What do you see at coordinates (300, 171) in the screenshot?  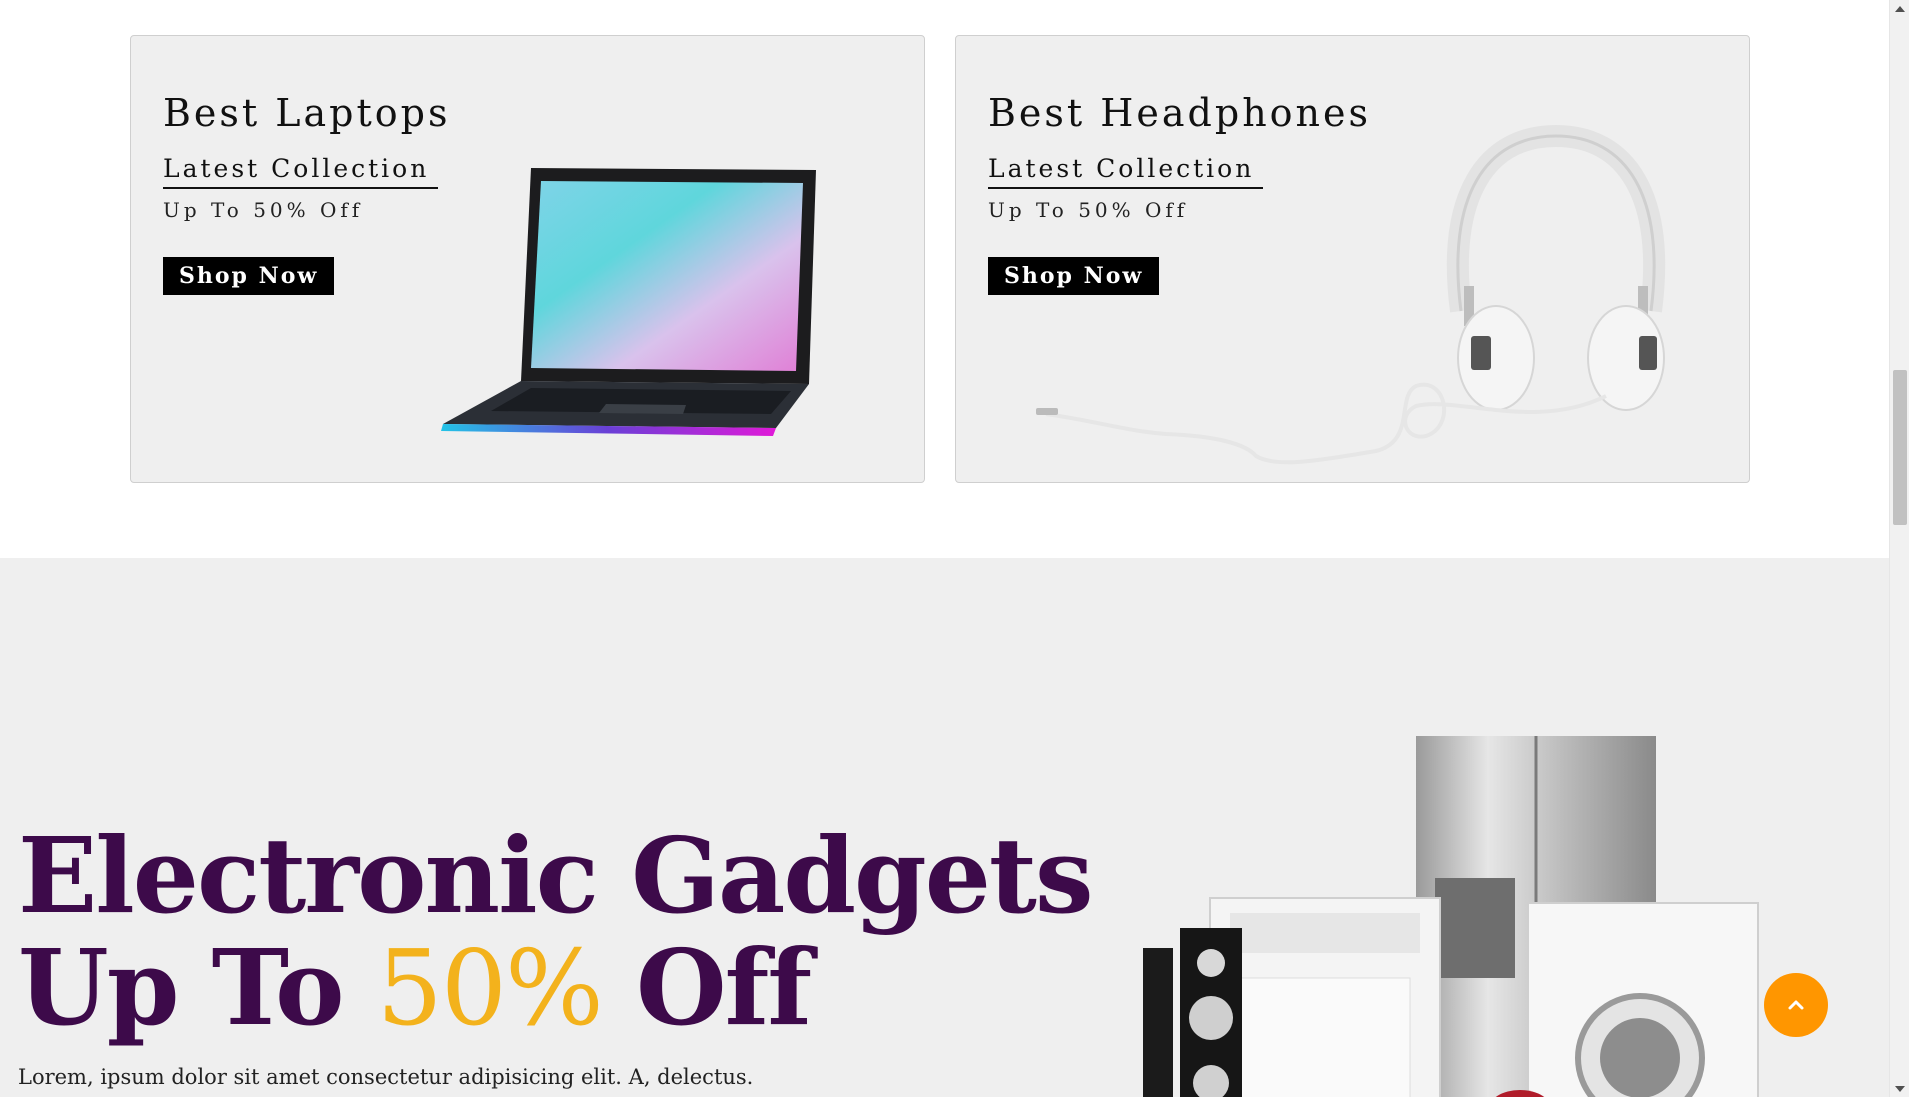 I see `card-subtitle: Latest Collection` at bounding box center [300, 171].